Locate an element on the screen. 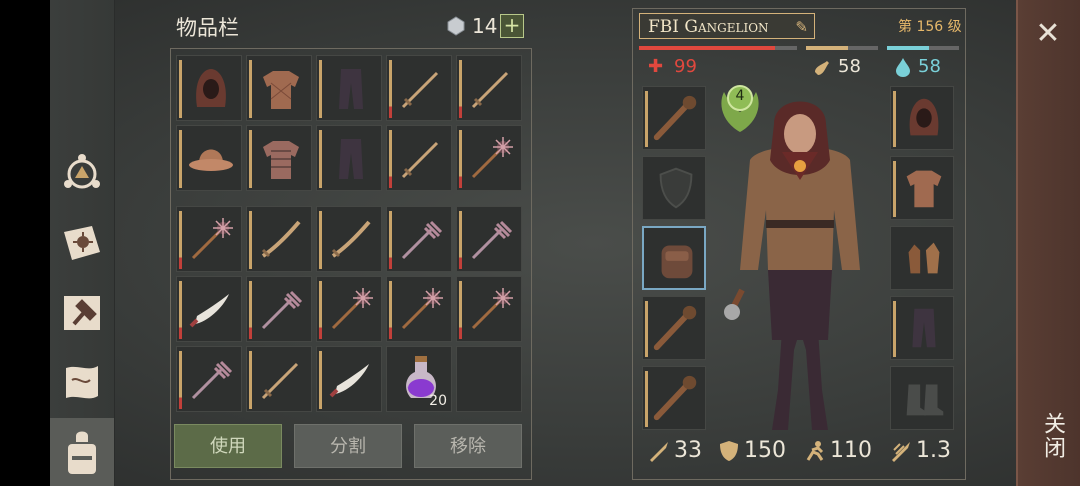 The height and width of the screenshot is (486, 1080). equip-slot-chest is located at coordinates (922, 188).